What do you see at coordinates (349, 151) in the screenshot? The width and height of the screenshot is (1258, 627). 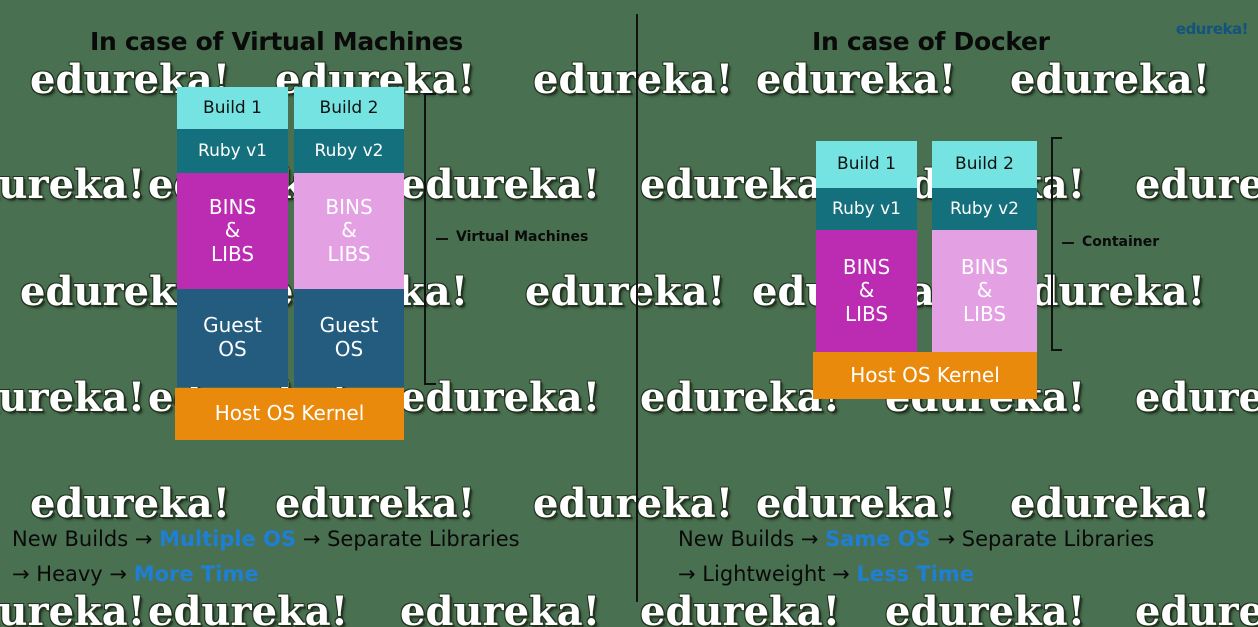 I see `vm-stack2-runtime-block: Ruby v2` at bounding box center [349, 151].